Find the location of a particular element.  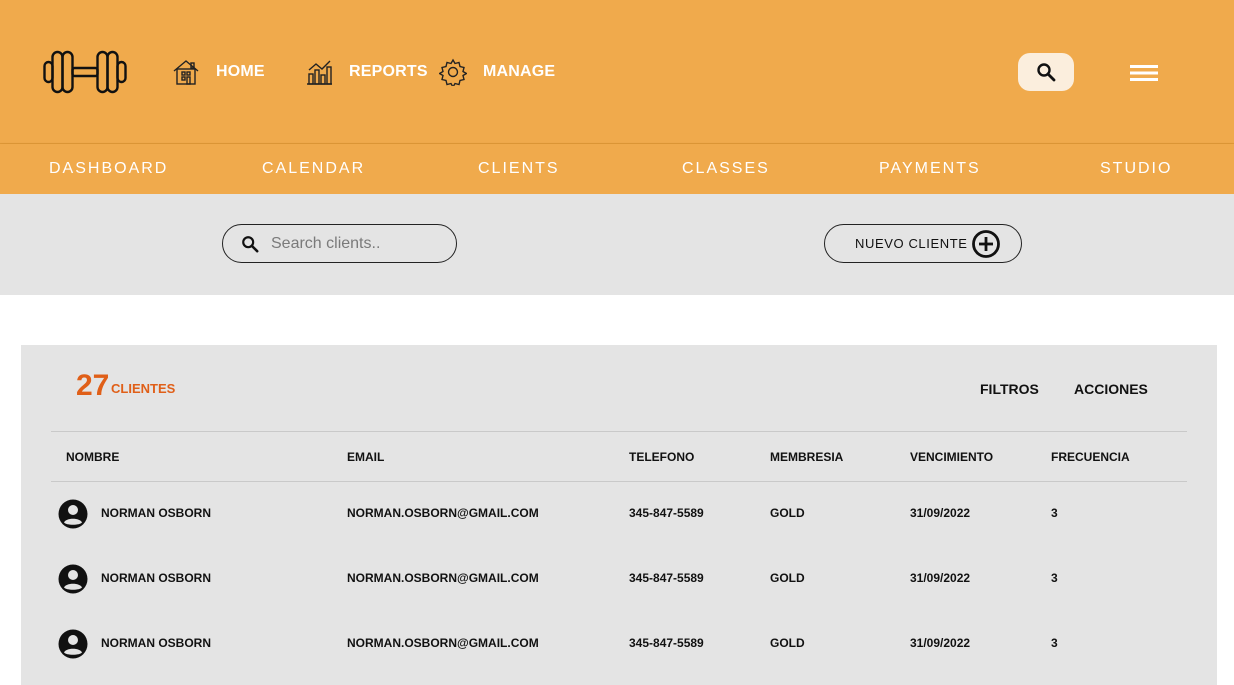

nav-home: HOME is located at coordinates (218, 72).